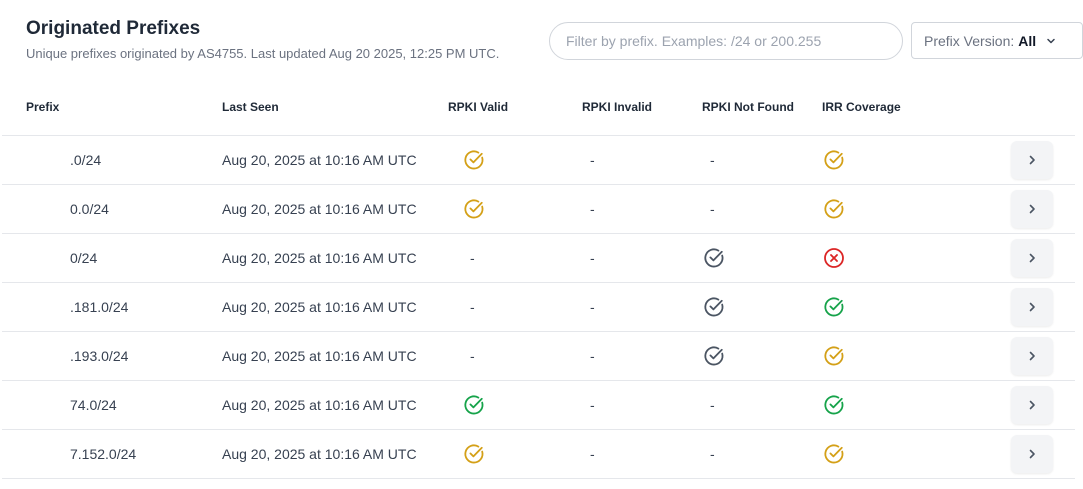  What do you see at coordinates (1051, 41) in the screenshot?
I see `chevron-down-icon` at bounding box center [1051, 41].